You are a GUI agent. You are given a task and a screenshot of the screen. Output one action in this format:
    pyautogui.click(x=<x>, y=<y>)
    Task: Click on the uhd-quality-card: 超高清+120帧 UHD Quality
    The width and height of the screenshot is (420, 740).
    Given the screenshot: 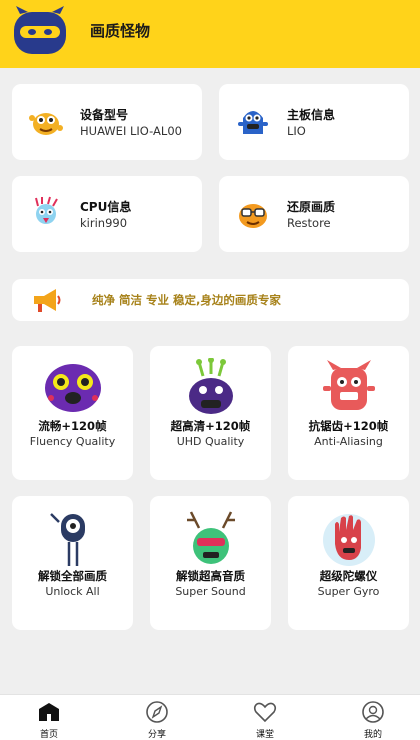 What is the action you would take?
    pyautogui.click(x=210, y=413)
    